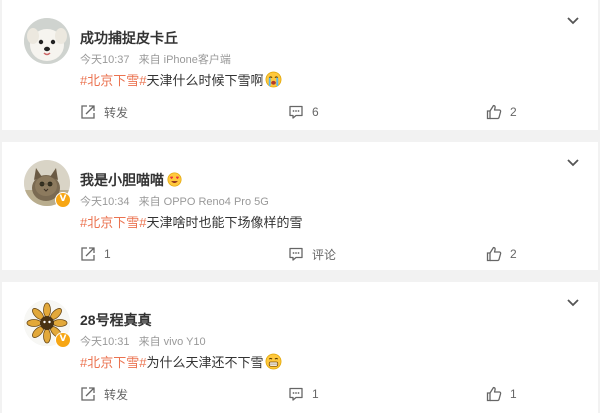 This screenshot has width=600, height=413. What do you see at coordinates (205, 362) in the screenshot?
I see `comment-body: 为什么天津还不下雪` at bounding box center [205, 362].